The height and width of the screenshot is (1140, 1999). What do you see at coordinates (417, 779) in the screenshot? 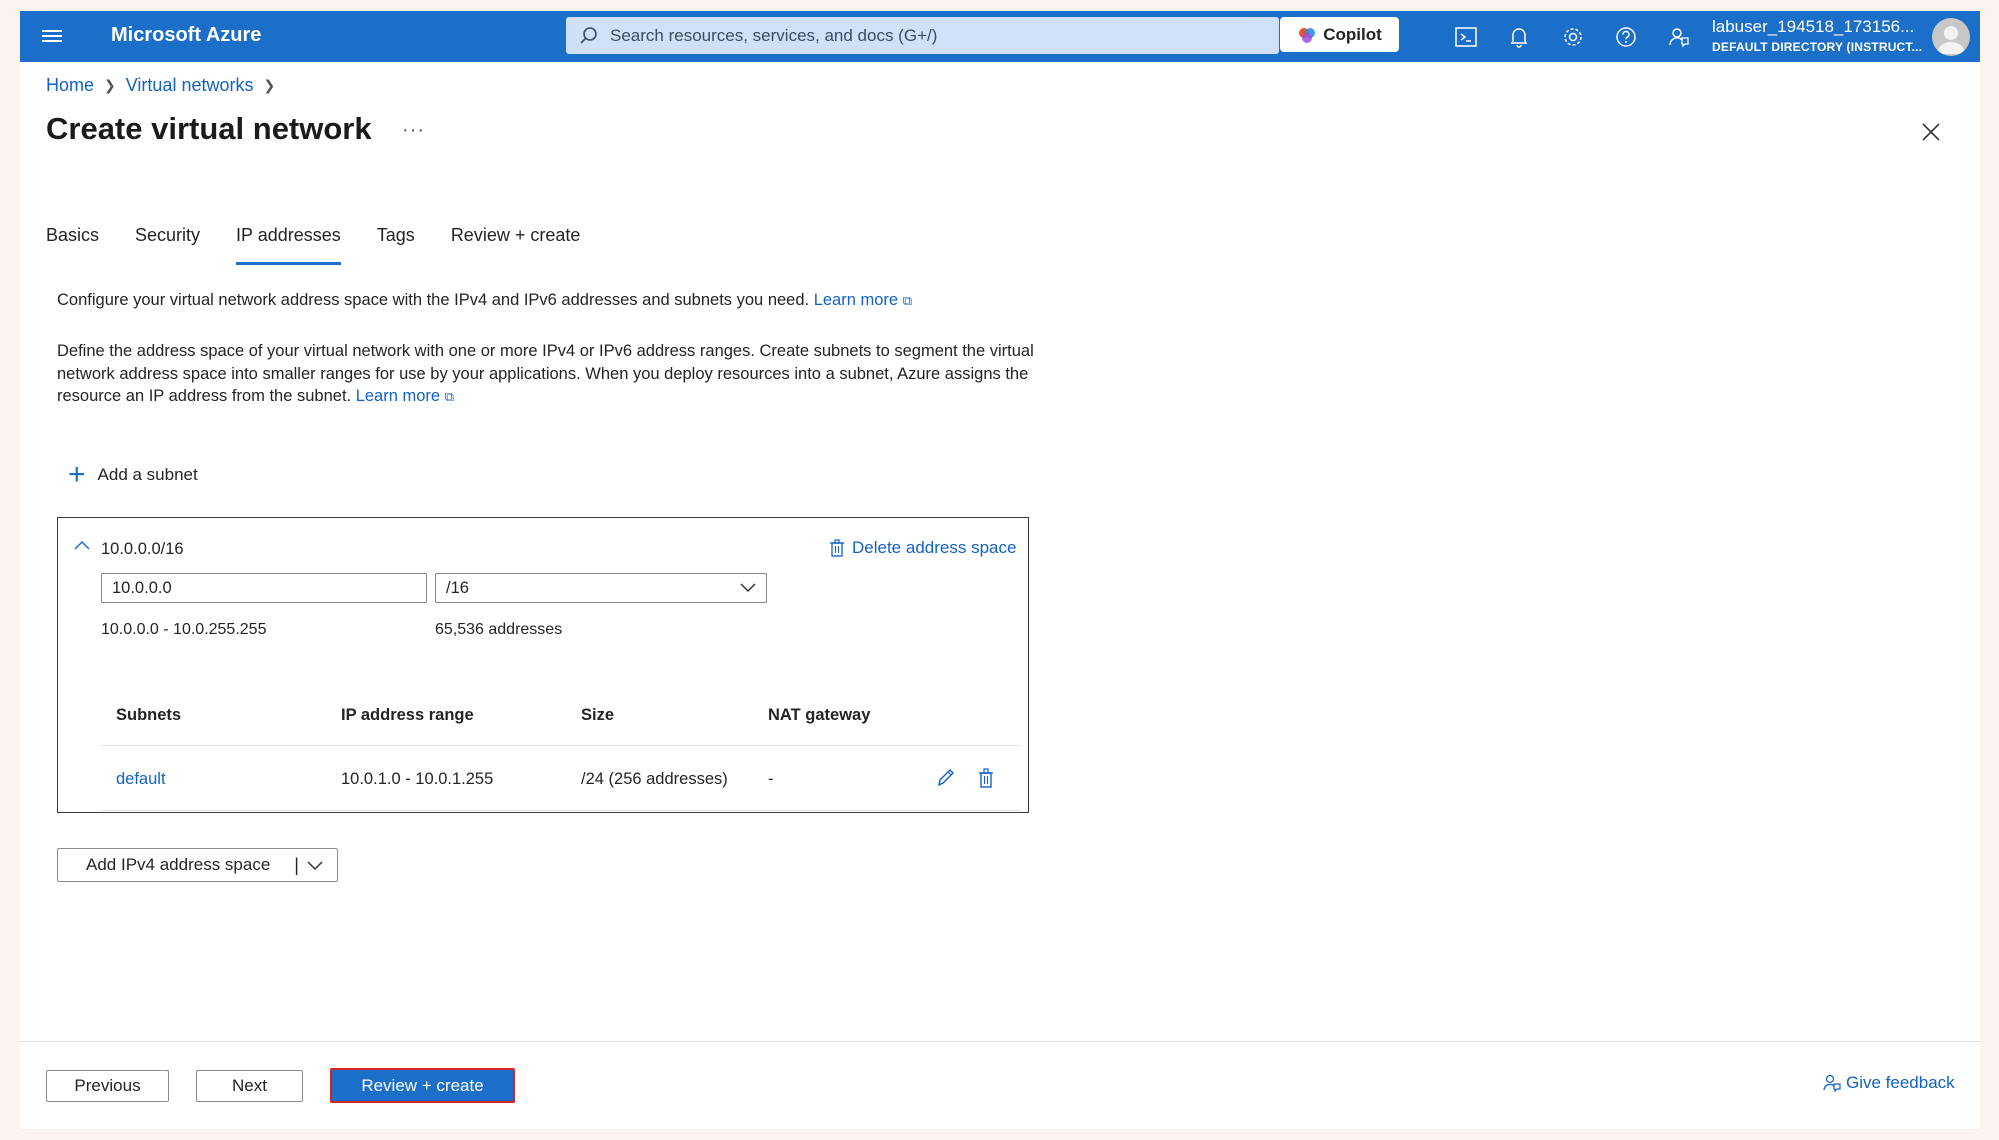
I see `subnet-range-cell: 10.0.1.0 - 10.0.1.255` at bounding box center [417, 779].